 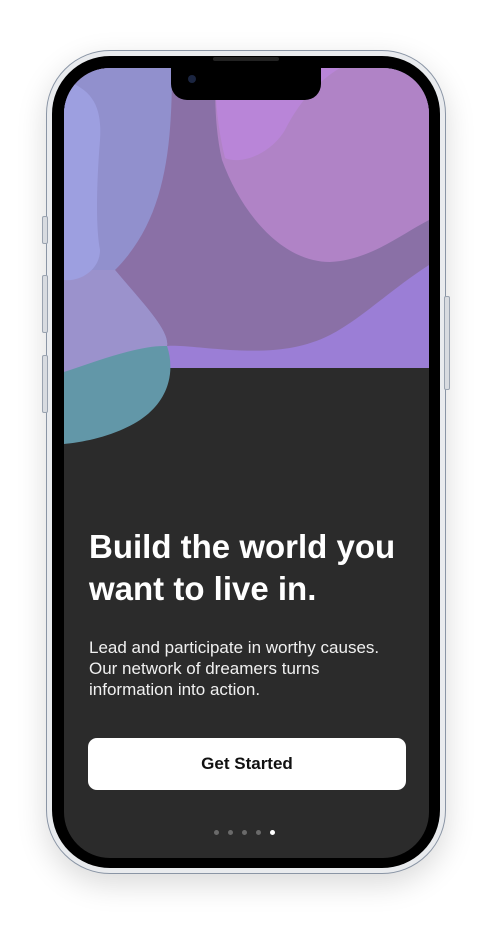 What do you see at coordinates (272, 832) in the screenshot?
I see `page-dot-5-active` at bounding box center [272, 832].